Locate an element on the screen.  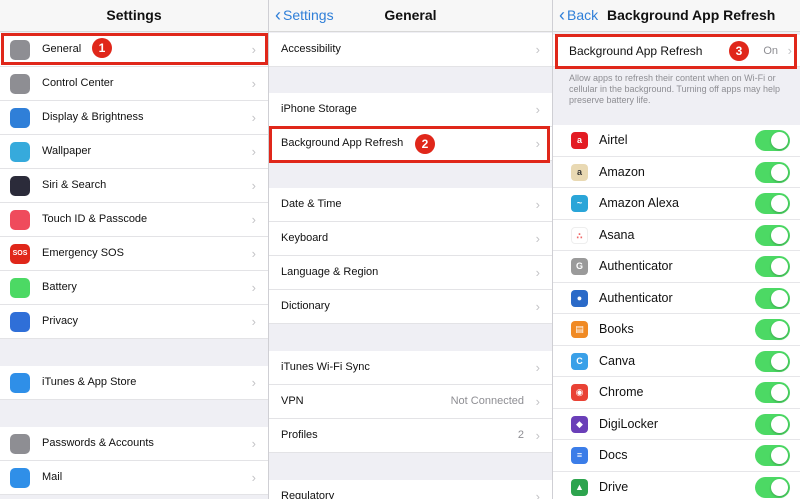
airtel-icon: a is located at coordinates (579, 140).